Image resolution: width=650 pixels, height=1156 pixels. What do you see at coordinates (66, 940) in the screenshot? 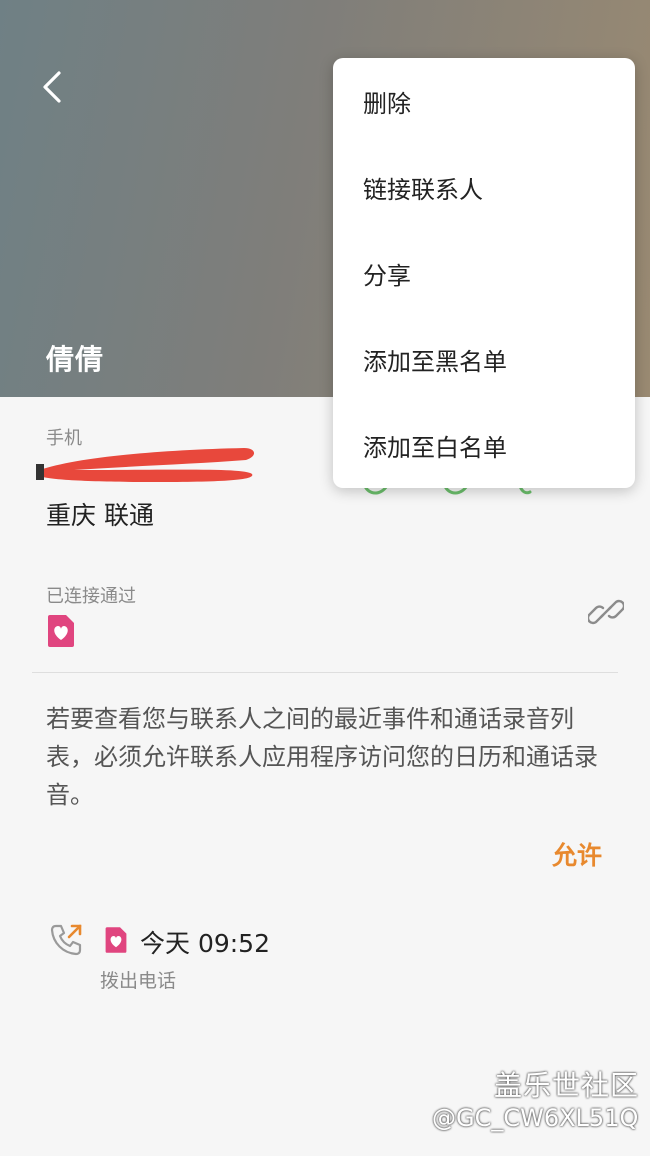
I see `outgoing-call-icon` at bounding box center [66, 940].